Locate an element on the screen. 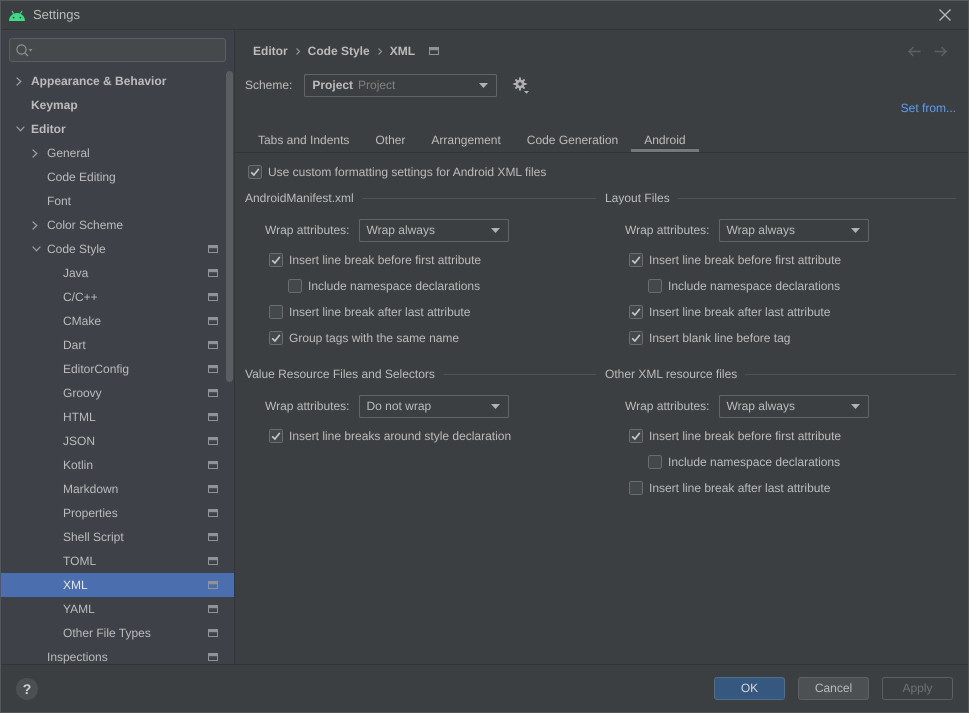  tree-item: Editor is located at coordinates (117, 129).